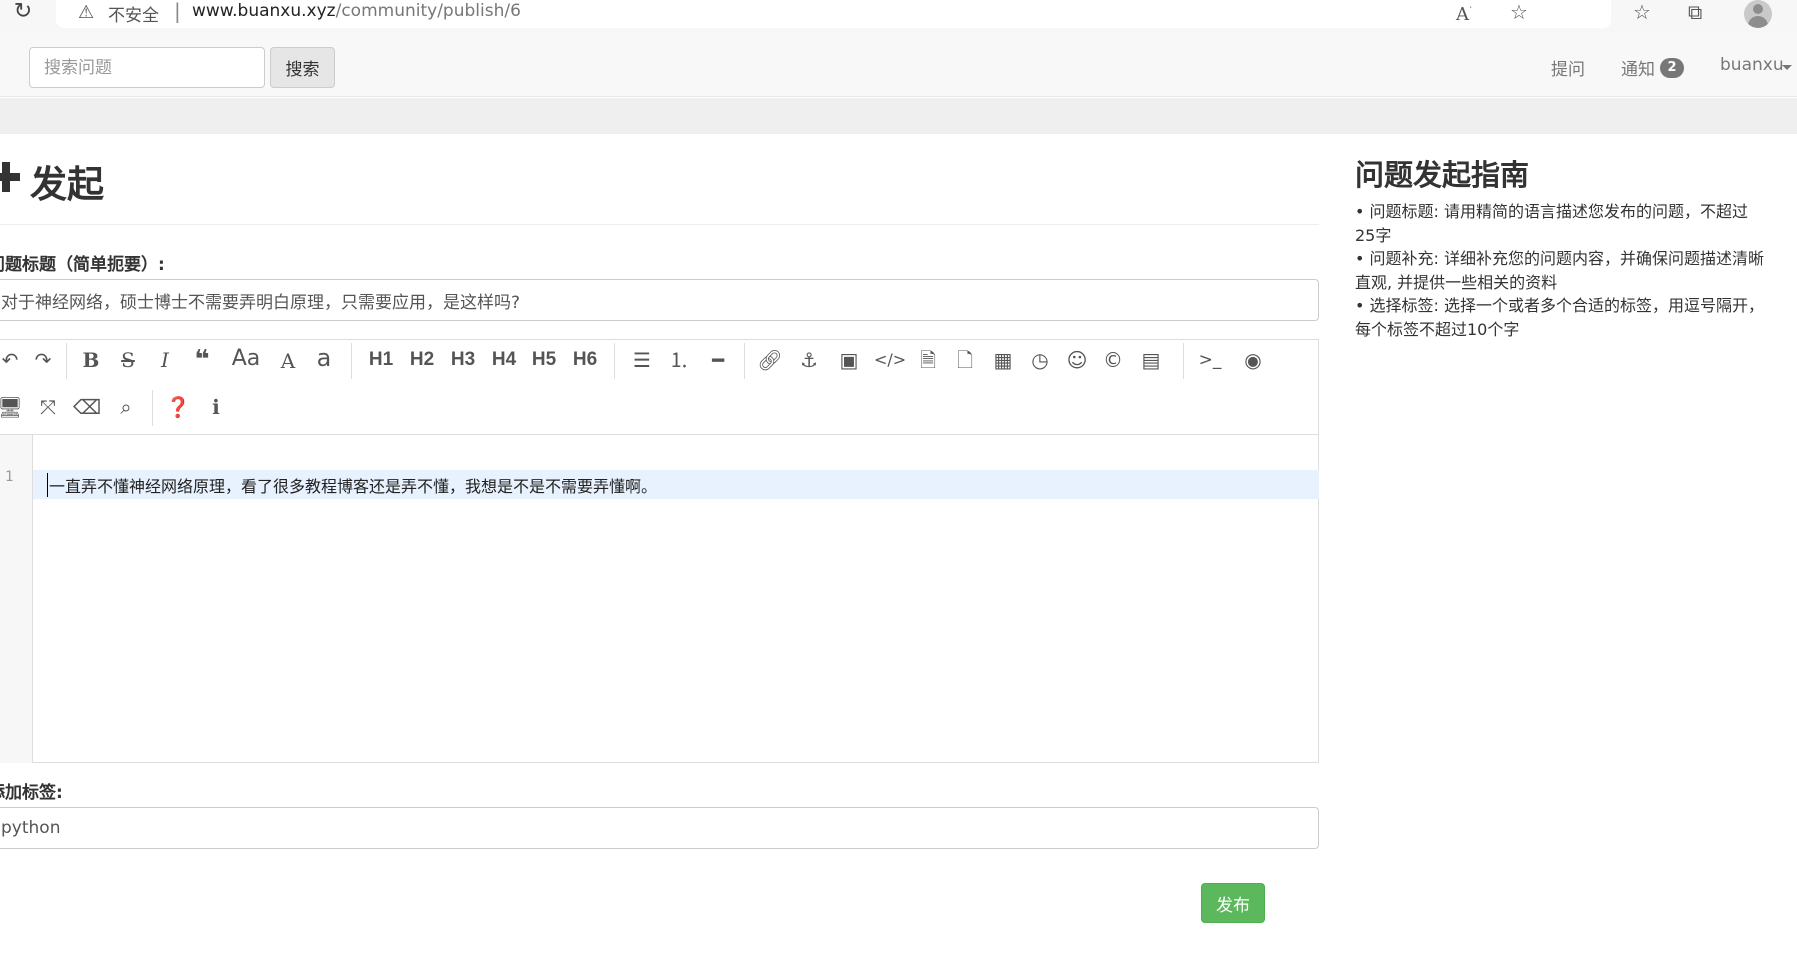 This screenshot has height=955, width=1797. Describe the element at coordinates (302, 67) in the screenshot. I see `search-button: 搜索` at that location.